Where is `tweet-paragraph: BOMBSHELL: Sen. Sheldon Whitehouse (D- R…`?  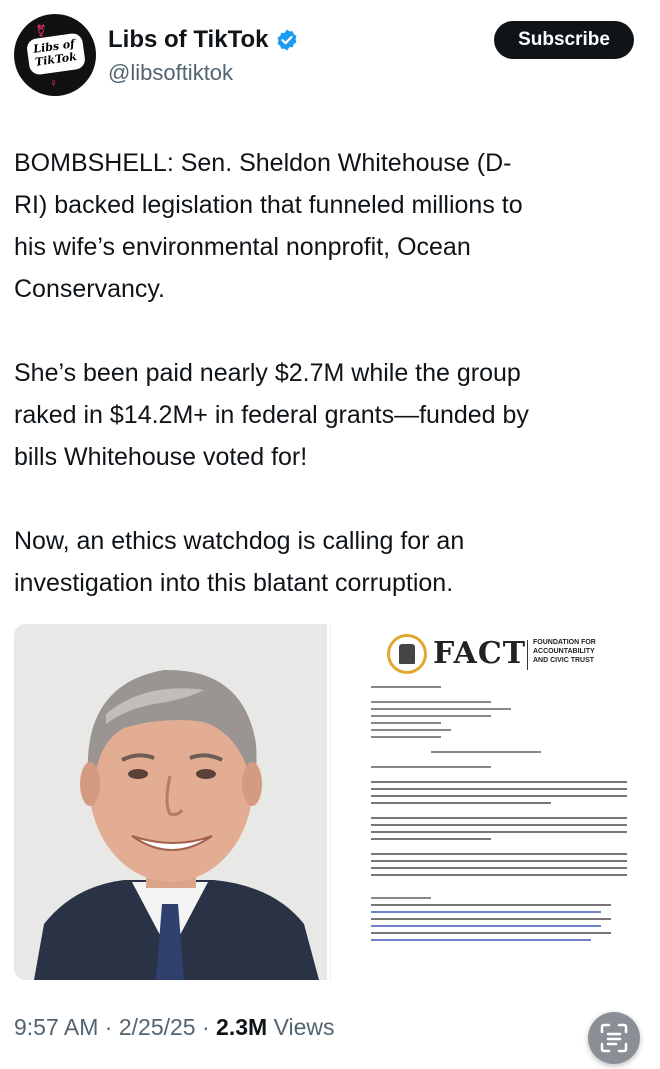
tweet-paragraph: BOMBSHELL: Sen. Sheldon Whitehouse (D- R… is located at coordinates (268, 226).